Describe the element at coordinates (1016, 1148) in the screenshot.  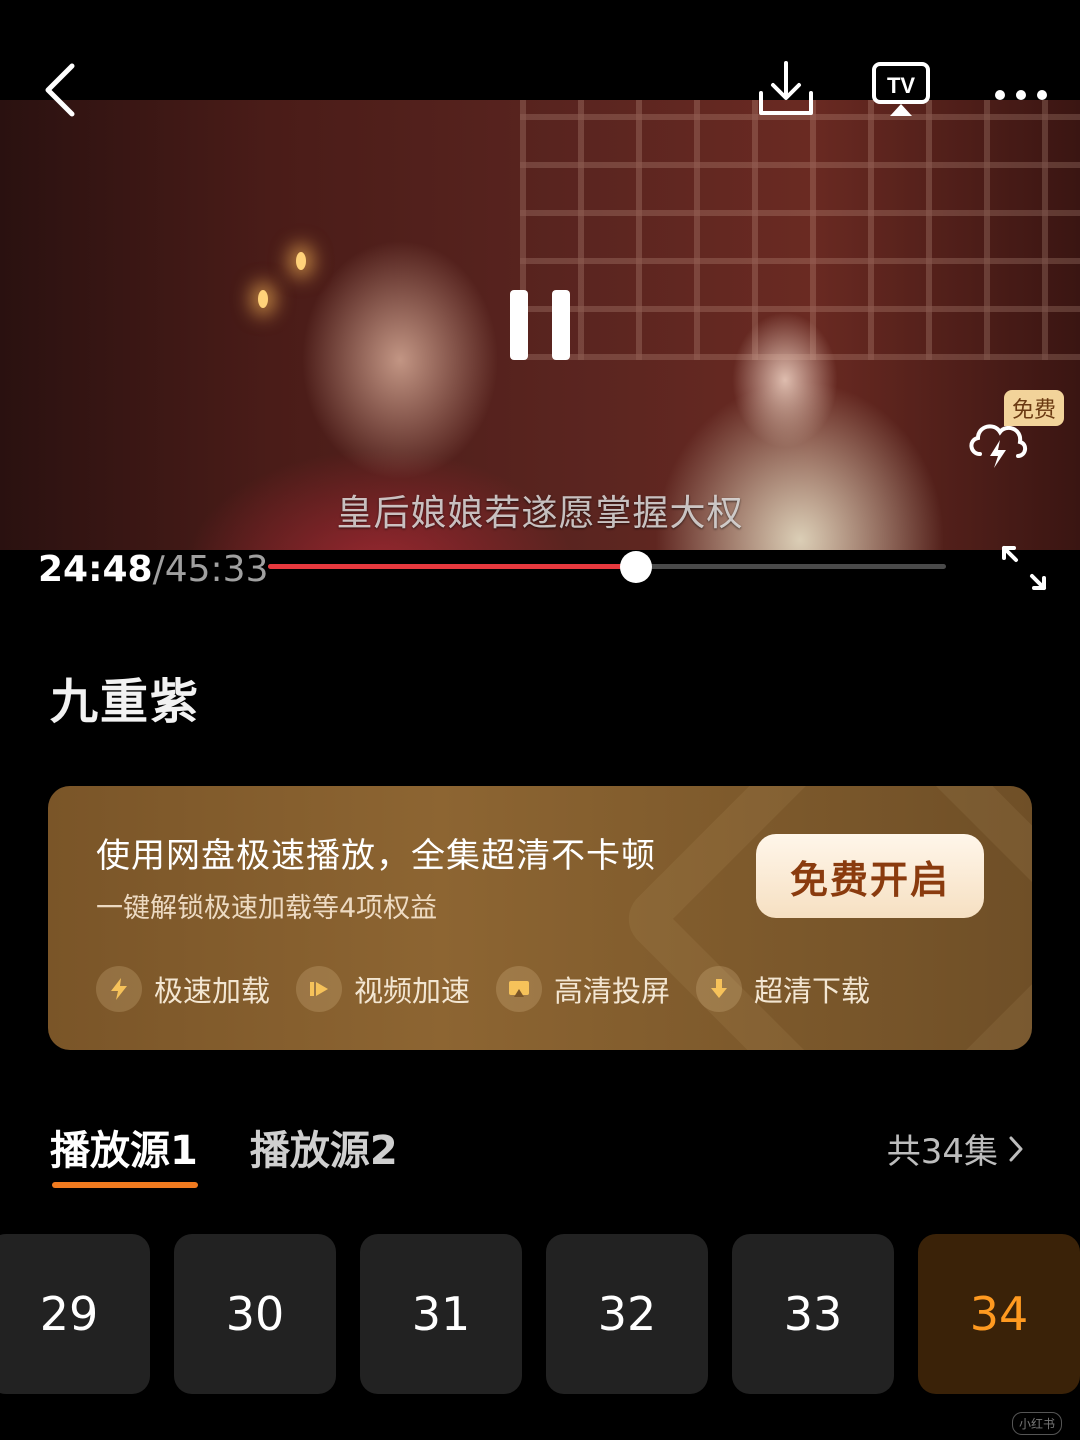
I see `chevron-right-icon` at that location.